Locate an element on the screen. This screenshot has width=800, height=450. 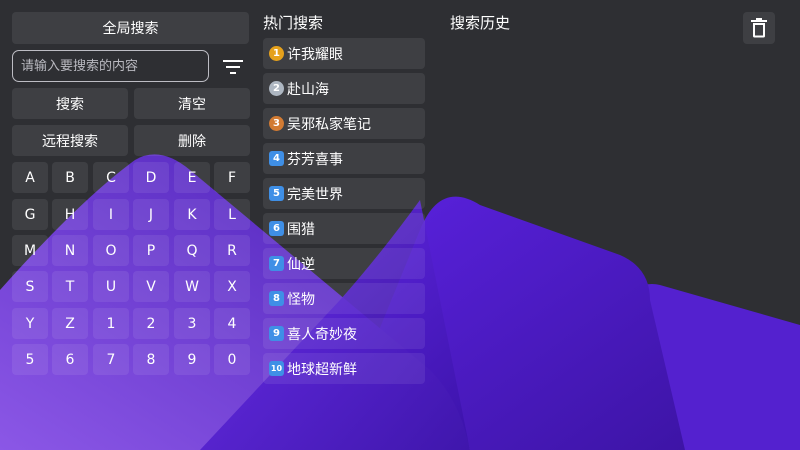
silver-medal-icon: 2 is located at coordinates (276, 88).